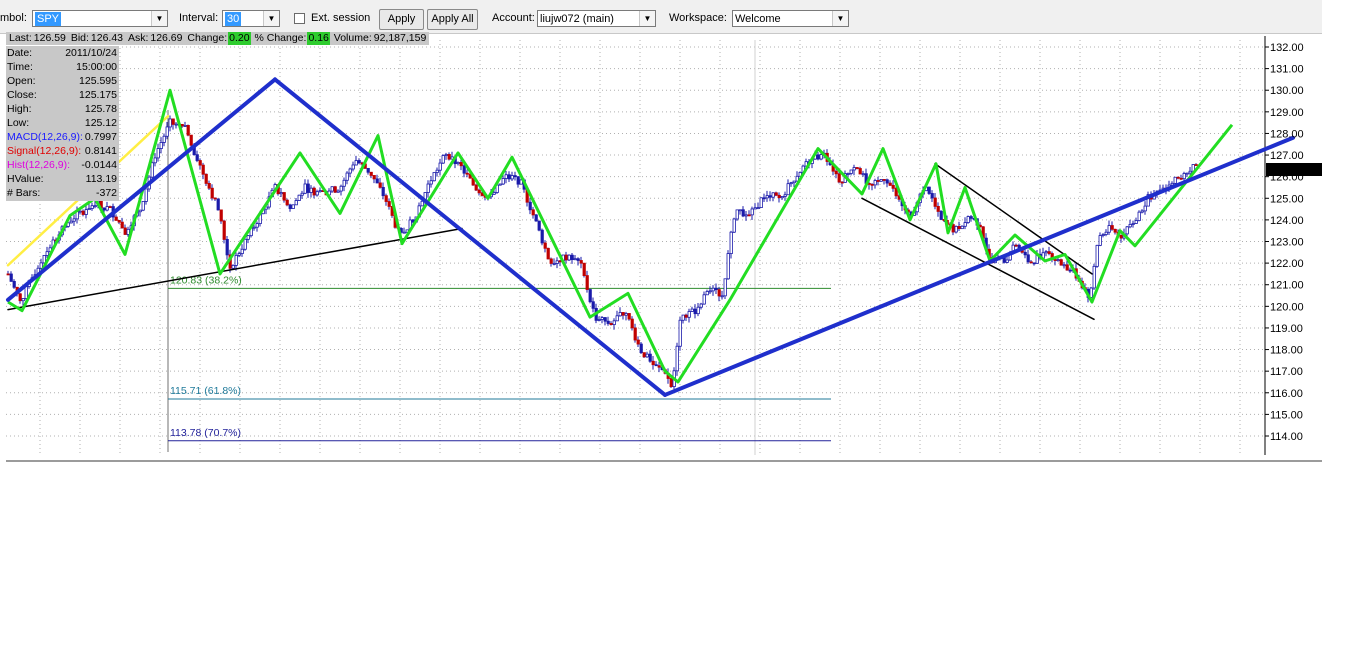 The width and height of the screenshot is (1360, 653). Describe the element at coordinates (596, 18) in the screenshot. I see `account-combo: liujw072 (main) ▼` at that location.